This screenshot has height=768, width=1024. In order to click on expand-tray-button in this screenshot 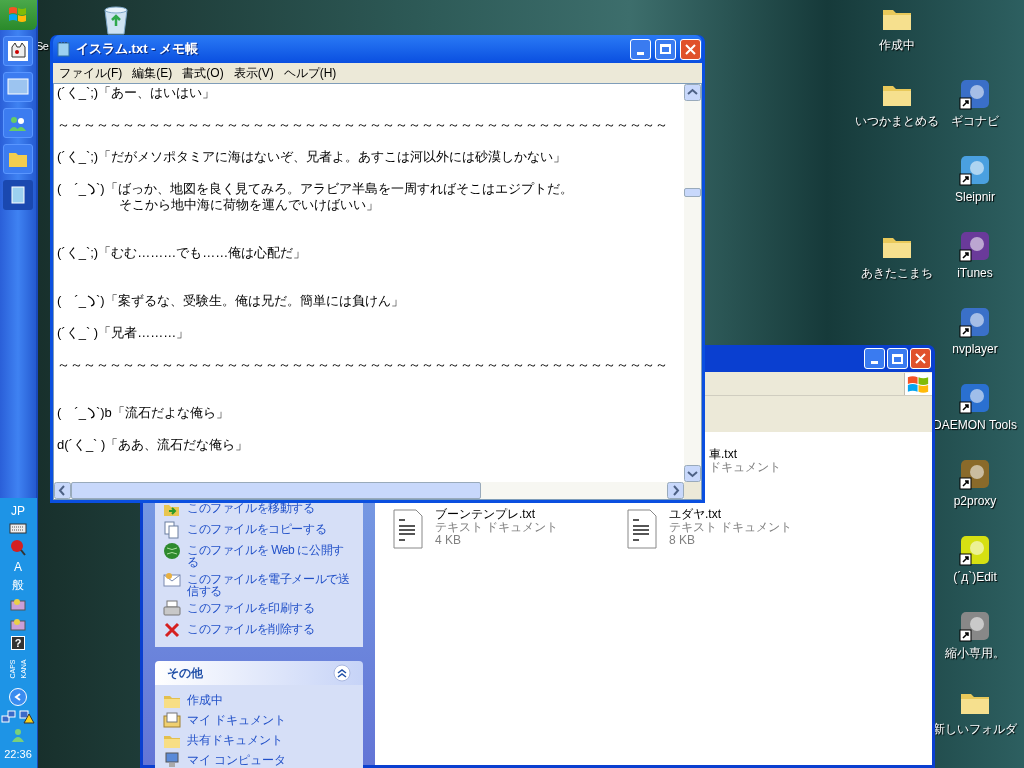, I will do `click(18, 696)`.